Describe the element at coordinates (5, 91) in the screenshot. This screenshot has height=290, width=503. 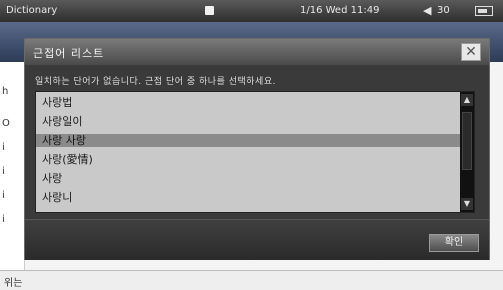
I see `bg-char: h` at that location.